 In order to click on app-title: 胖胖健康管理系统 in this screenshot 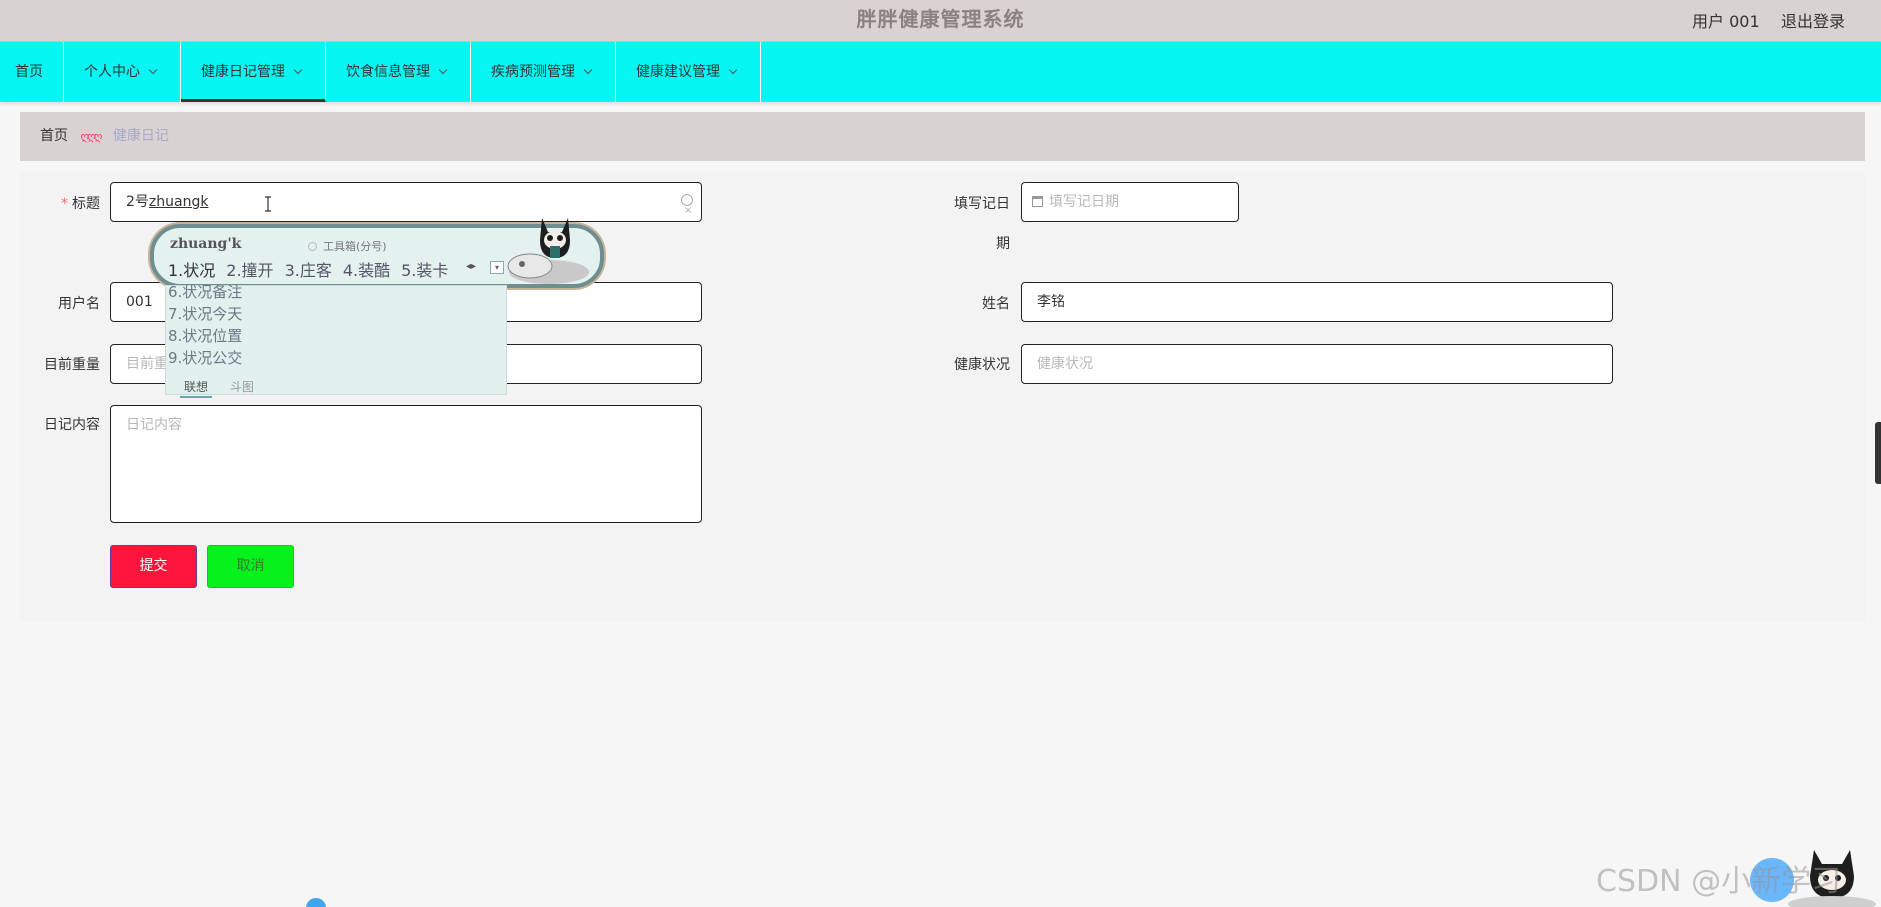, I will do `click(940, 19)`.